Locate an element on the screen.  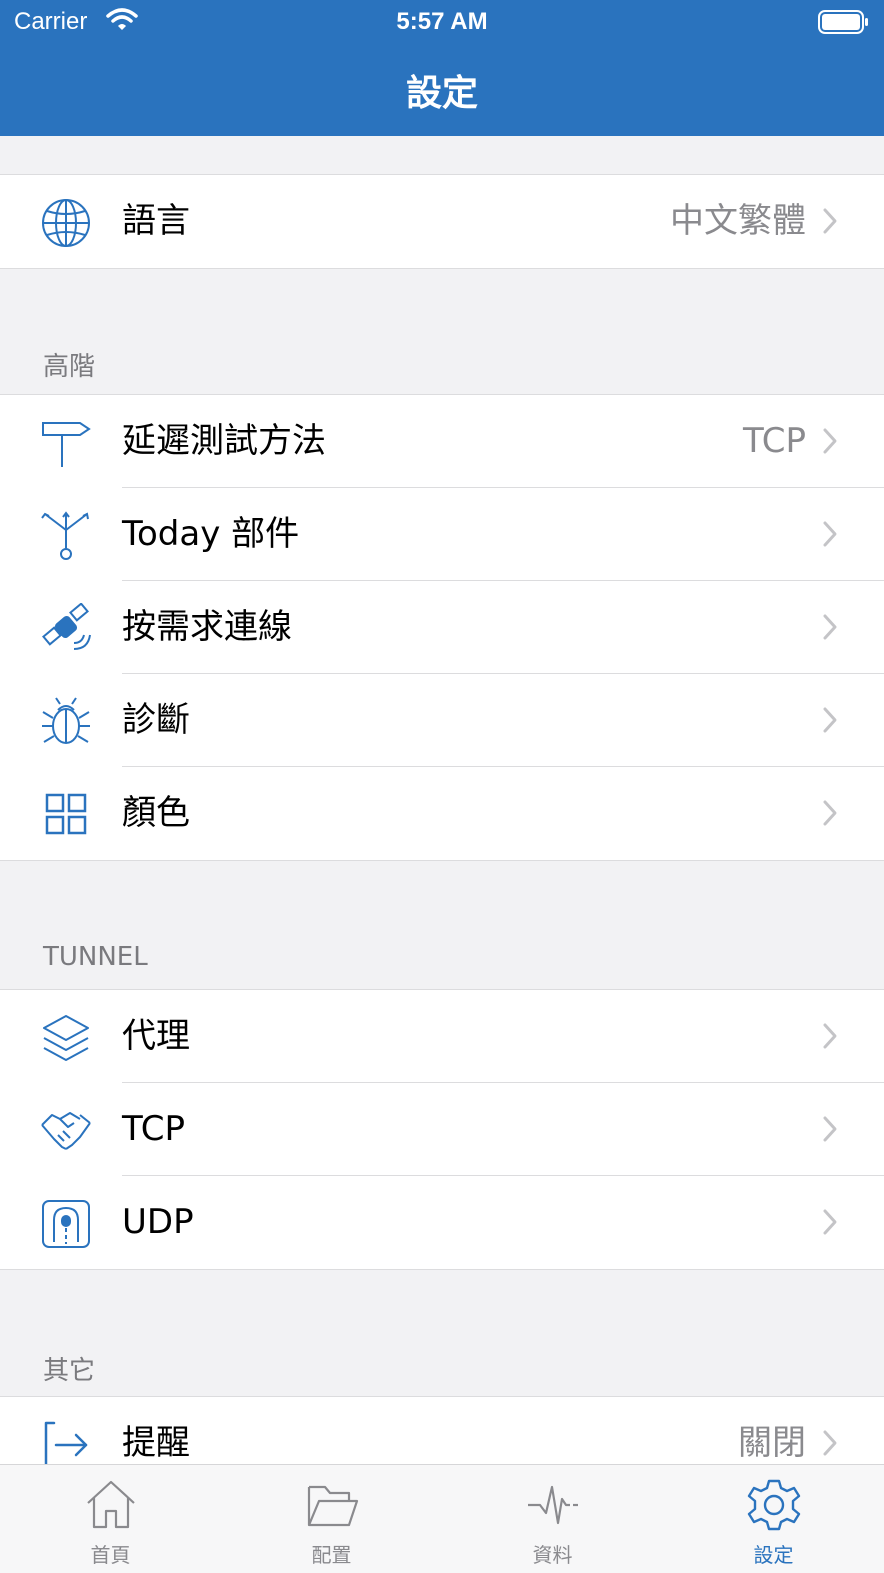
globe-icon is located at coordinates (66, 223).